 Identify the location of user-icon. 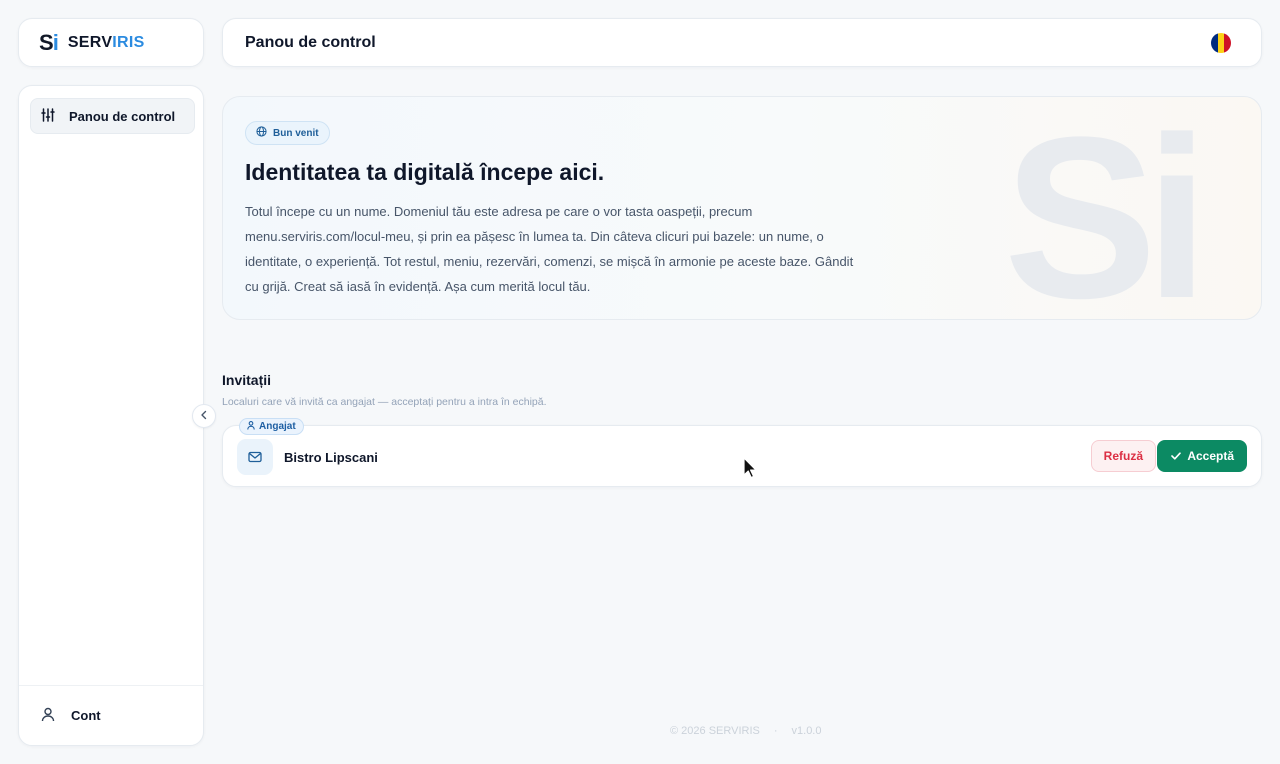
(48, 716).